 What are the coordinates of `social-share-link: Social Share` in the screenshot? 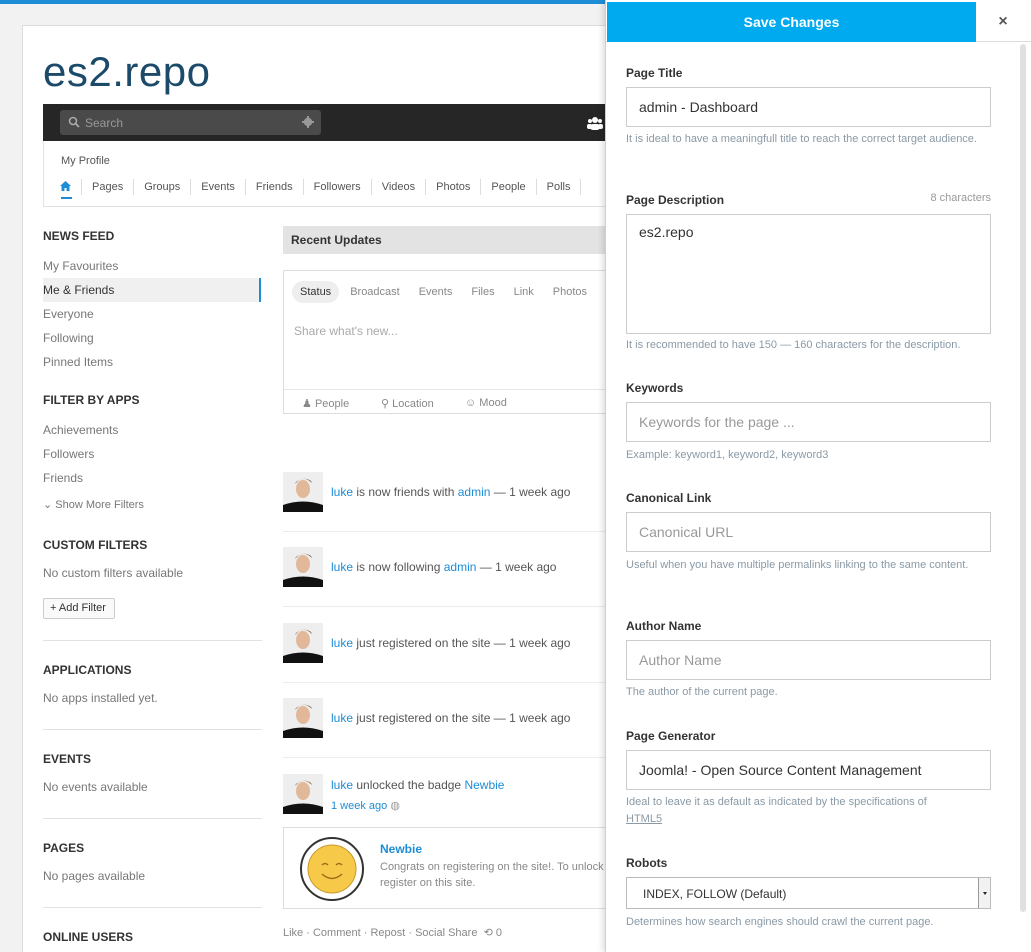 It's located at (446, 933).